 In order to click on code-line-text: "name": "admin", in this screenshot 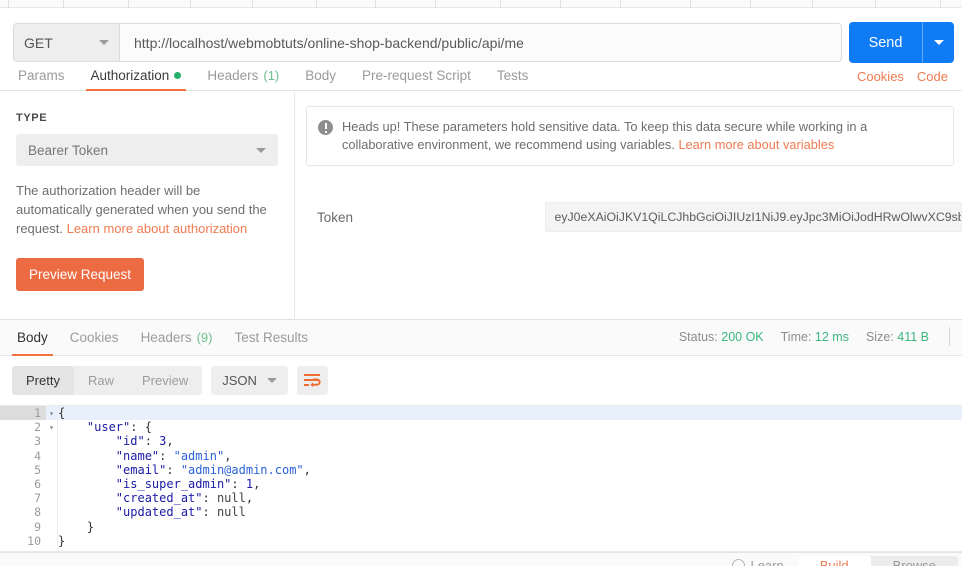, I will do `click(139, 455)`.